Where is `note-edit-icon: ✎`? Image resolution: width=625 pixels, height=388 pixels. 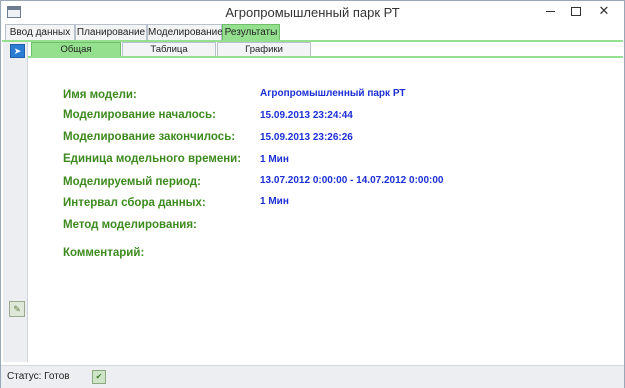
note-edit-icon: ✎ is located at coordinates (17, 309).